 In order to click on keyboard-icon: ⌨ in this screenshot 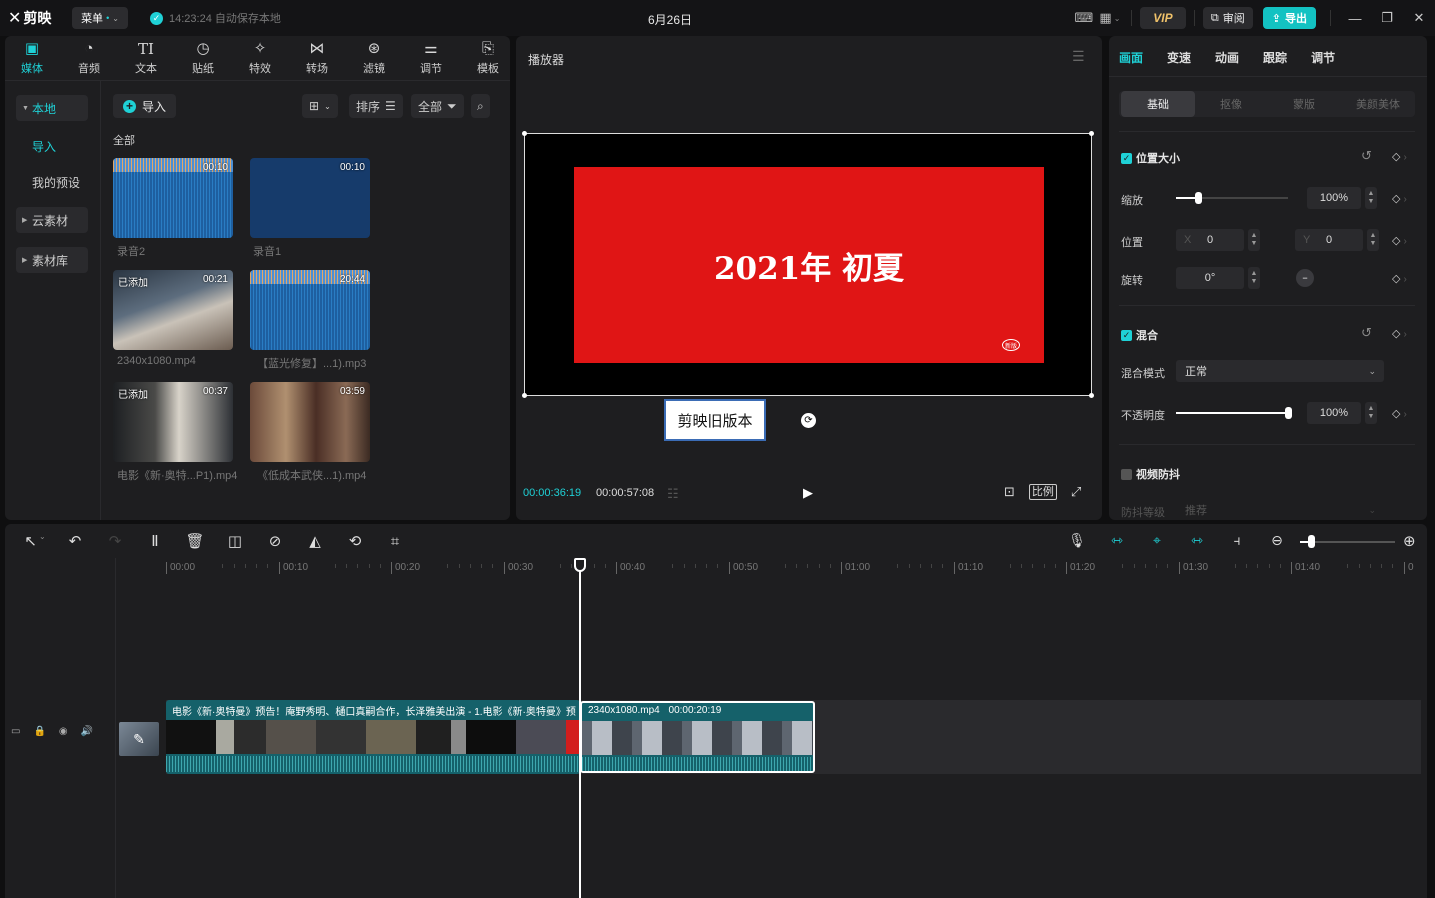, I will do `click(1084, 18)`.